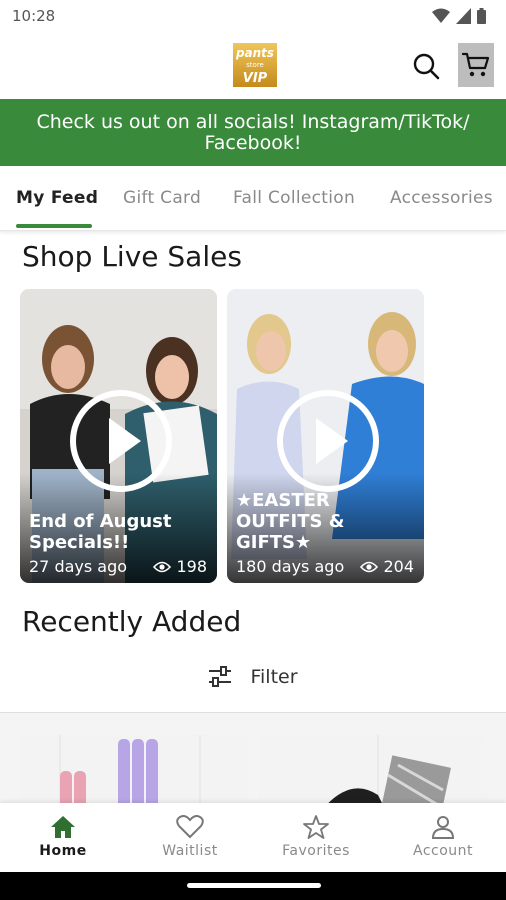 This screenshot has height=900, width=506. What do you see at coordinates (254, 53) in the screenshot?
I see `svg-text: pants` at bounding box center [254, 53].